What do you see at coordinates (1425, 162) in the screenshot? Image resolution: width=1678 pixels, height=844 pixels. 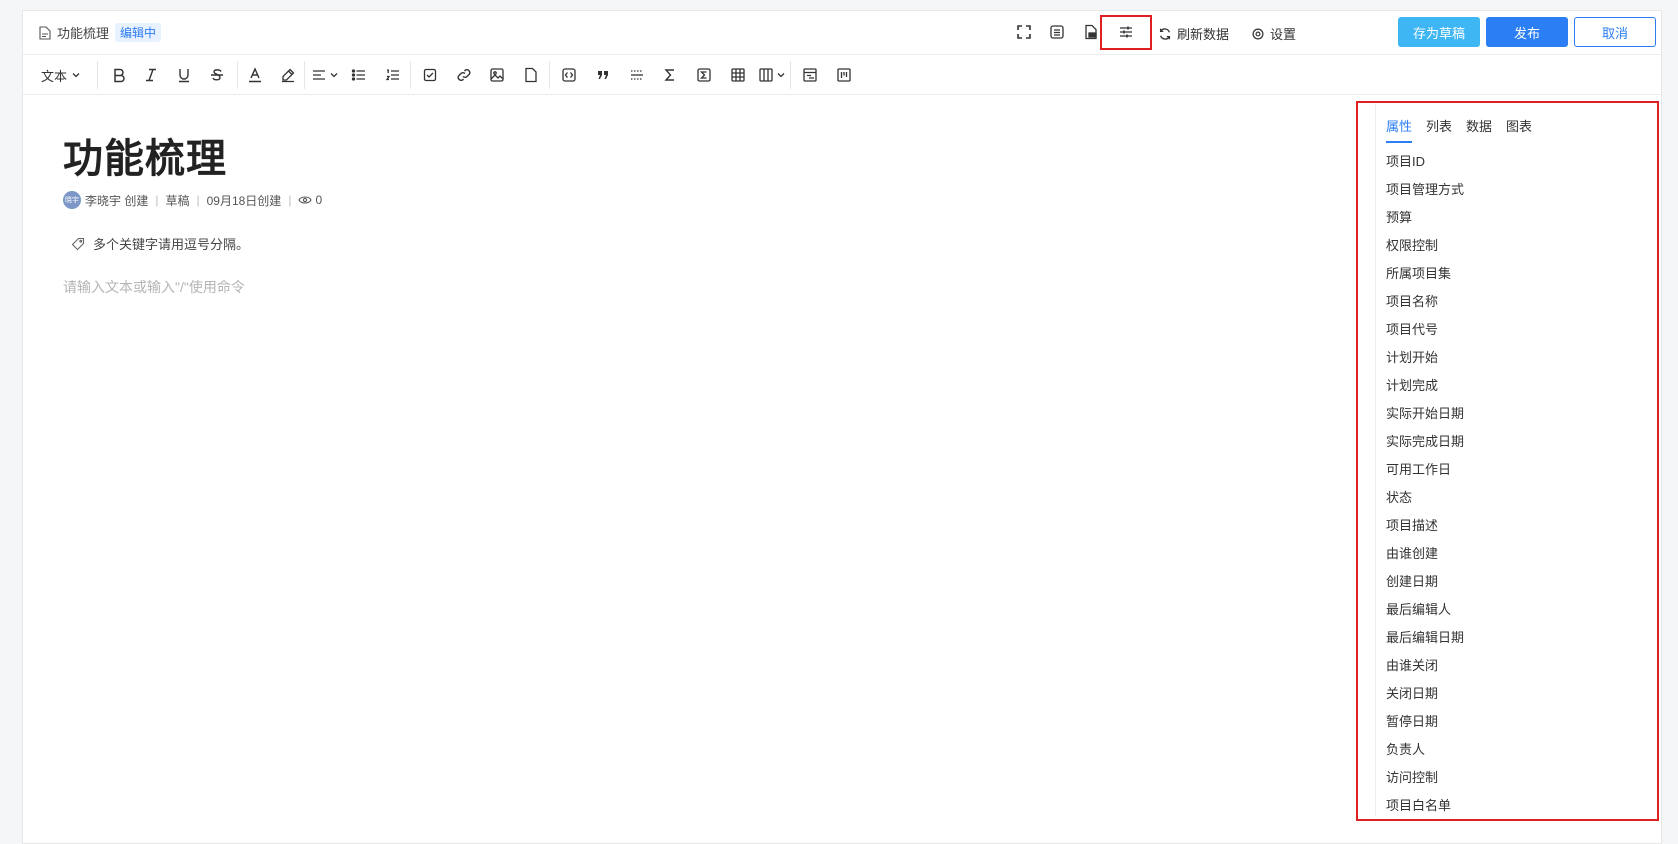 I see `property-item: 项目ID` at bounding box center [1425, 162].